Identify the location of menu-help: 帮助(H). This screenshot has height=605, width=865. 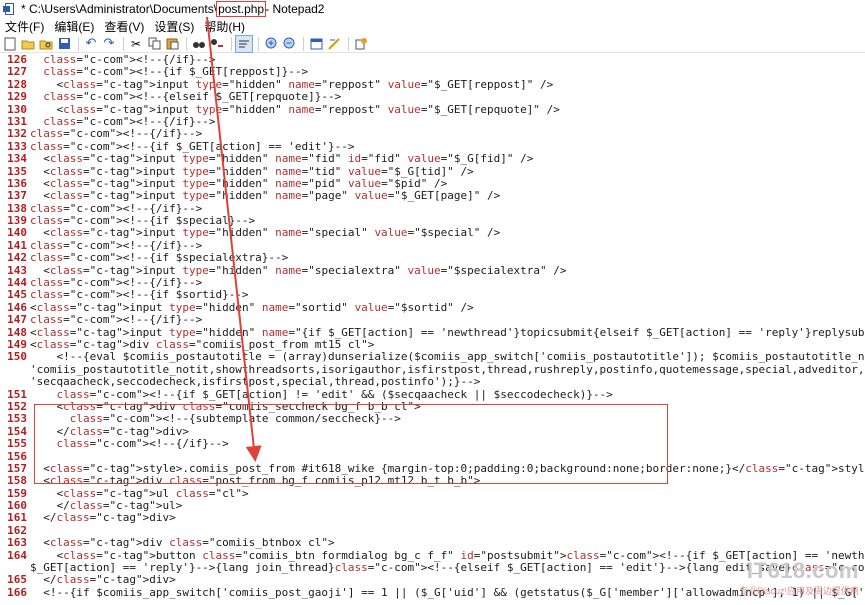
(224, 26).